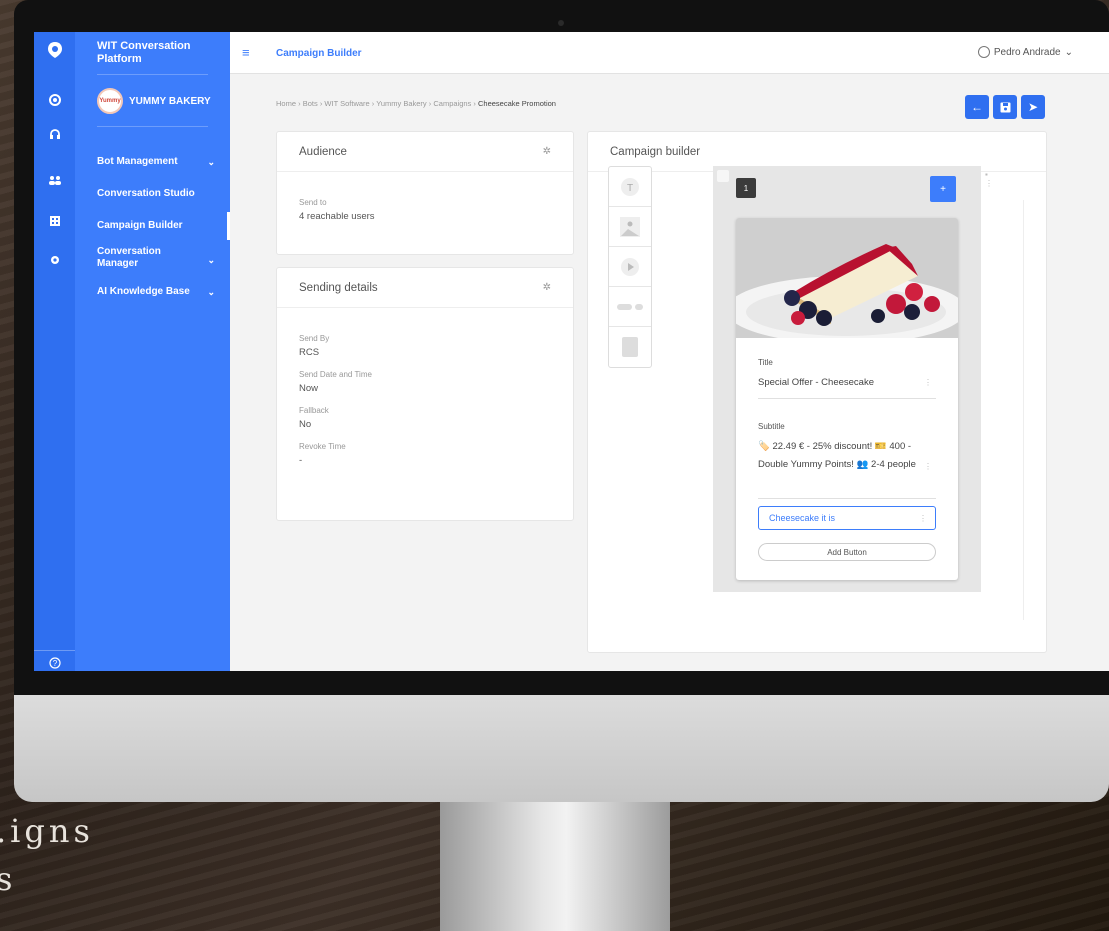  What do you see at coordinates (54, 351) in the screenshot?
I see `icon-rail: ?` at bounding box center [54, 351].